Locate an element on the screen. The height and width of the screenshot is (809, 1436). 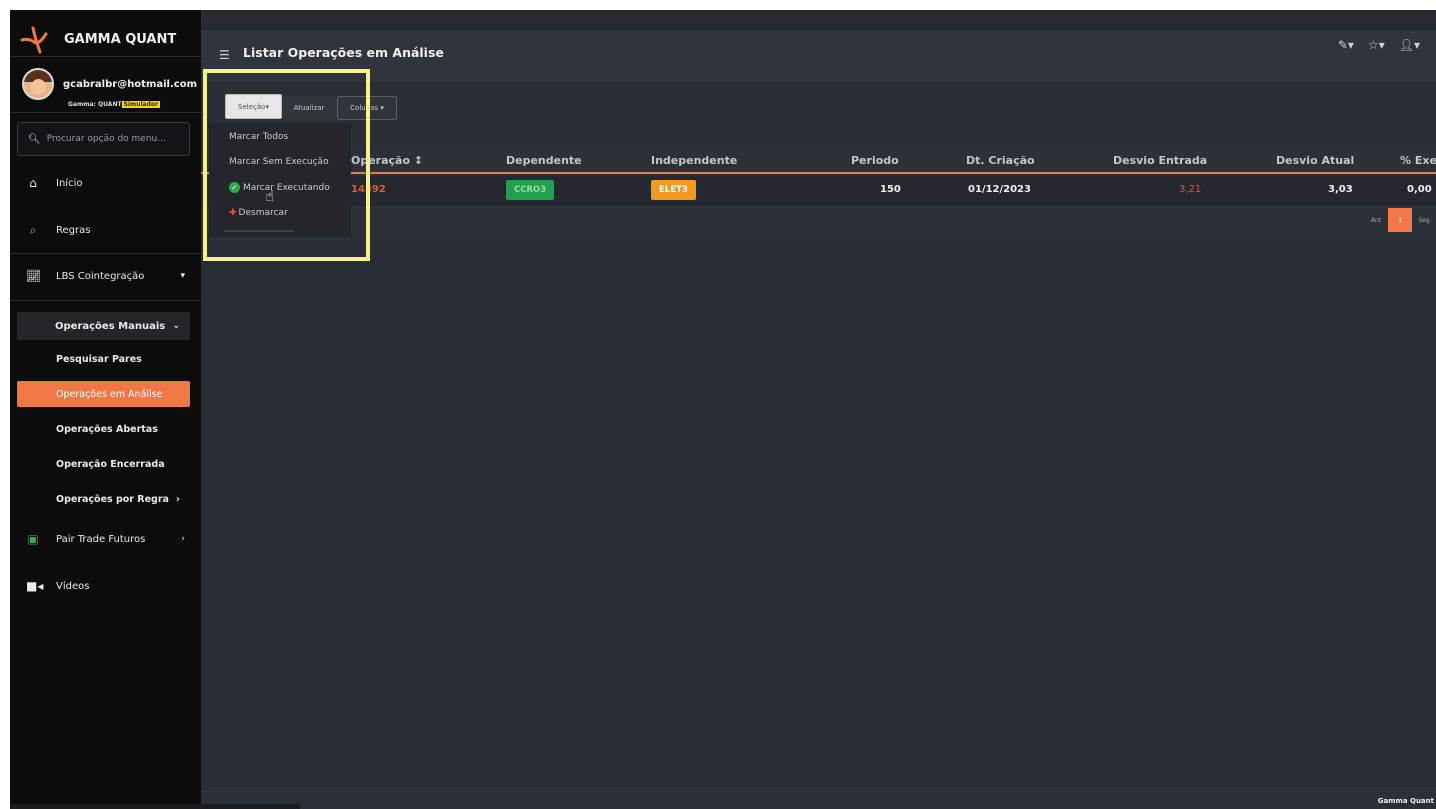
cell-desvio-atual: 3,03 is located at coordinates (1340, 189).